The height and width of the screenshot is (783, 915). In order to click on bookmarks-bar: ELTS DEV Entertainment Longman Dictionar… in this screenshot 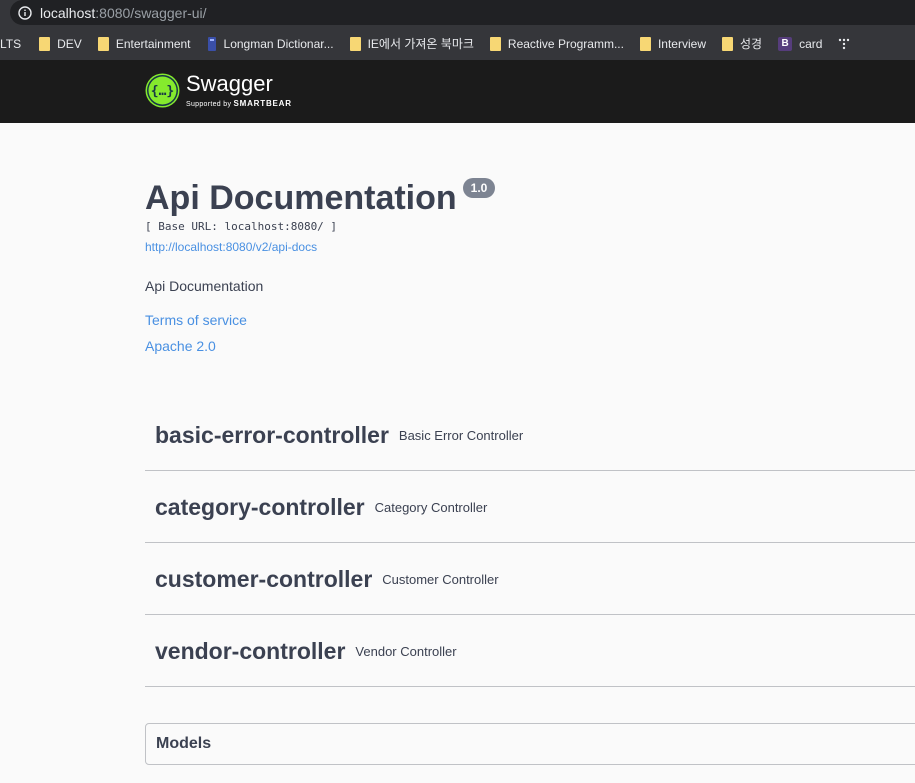, I will do `click(457, 43)`.